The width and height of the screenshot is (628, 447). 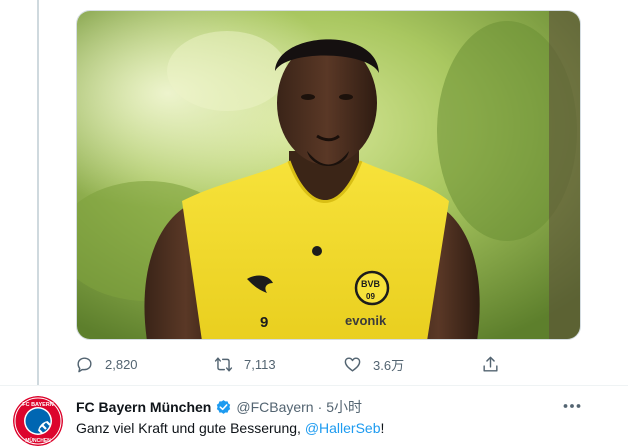 I want to click on jersey-number: 9, so click(x=264, y=322).